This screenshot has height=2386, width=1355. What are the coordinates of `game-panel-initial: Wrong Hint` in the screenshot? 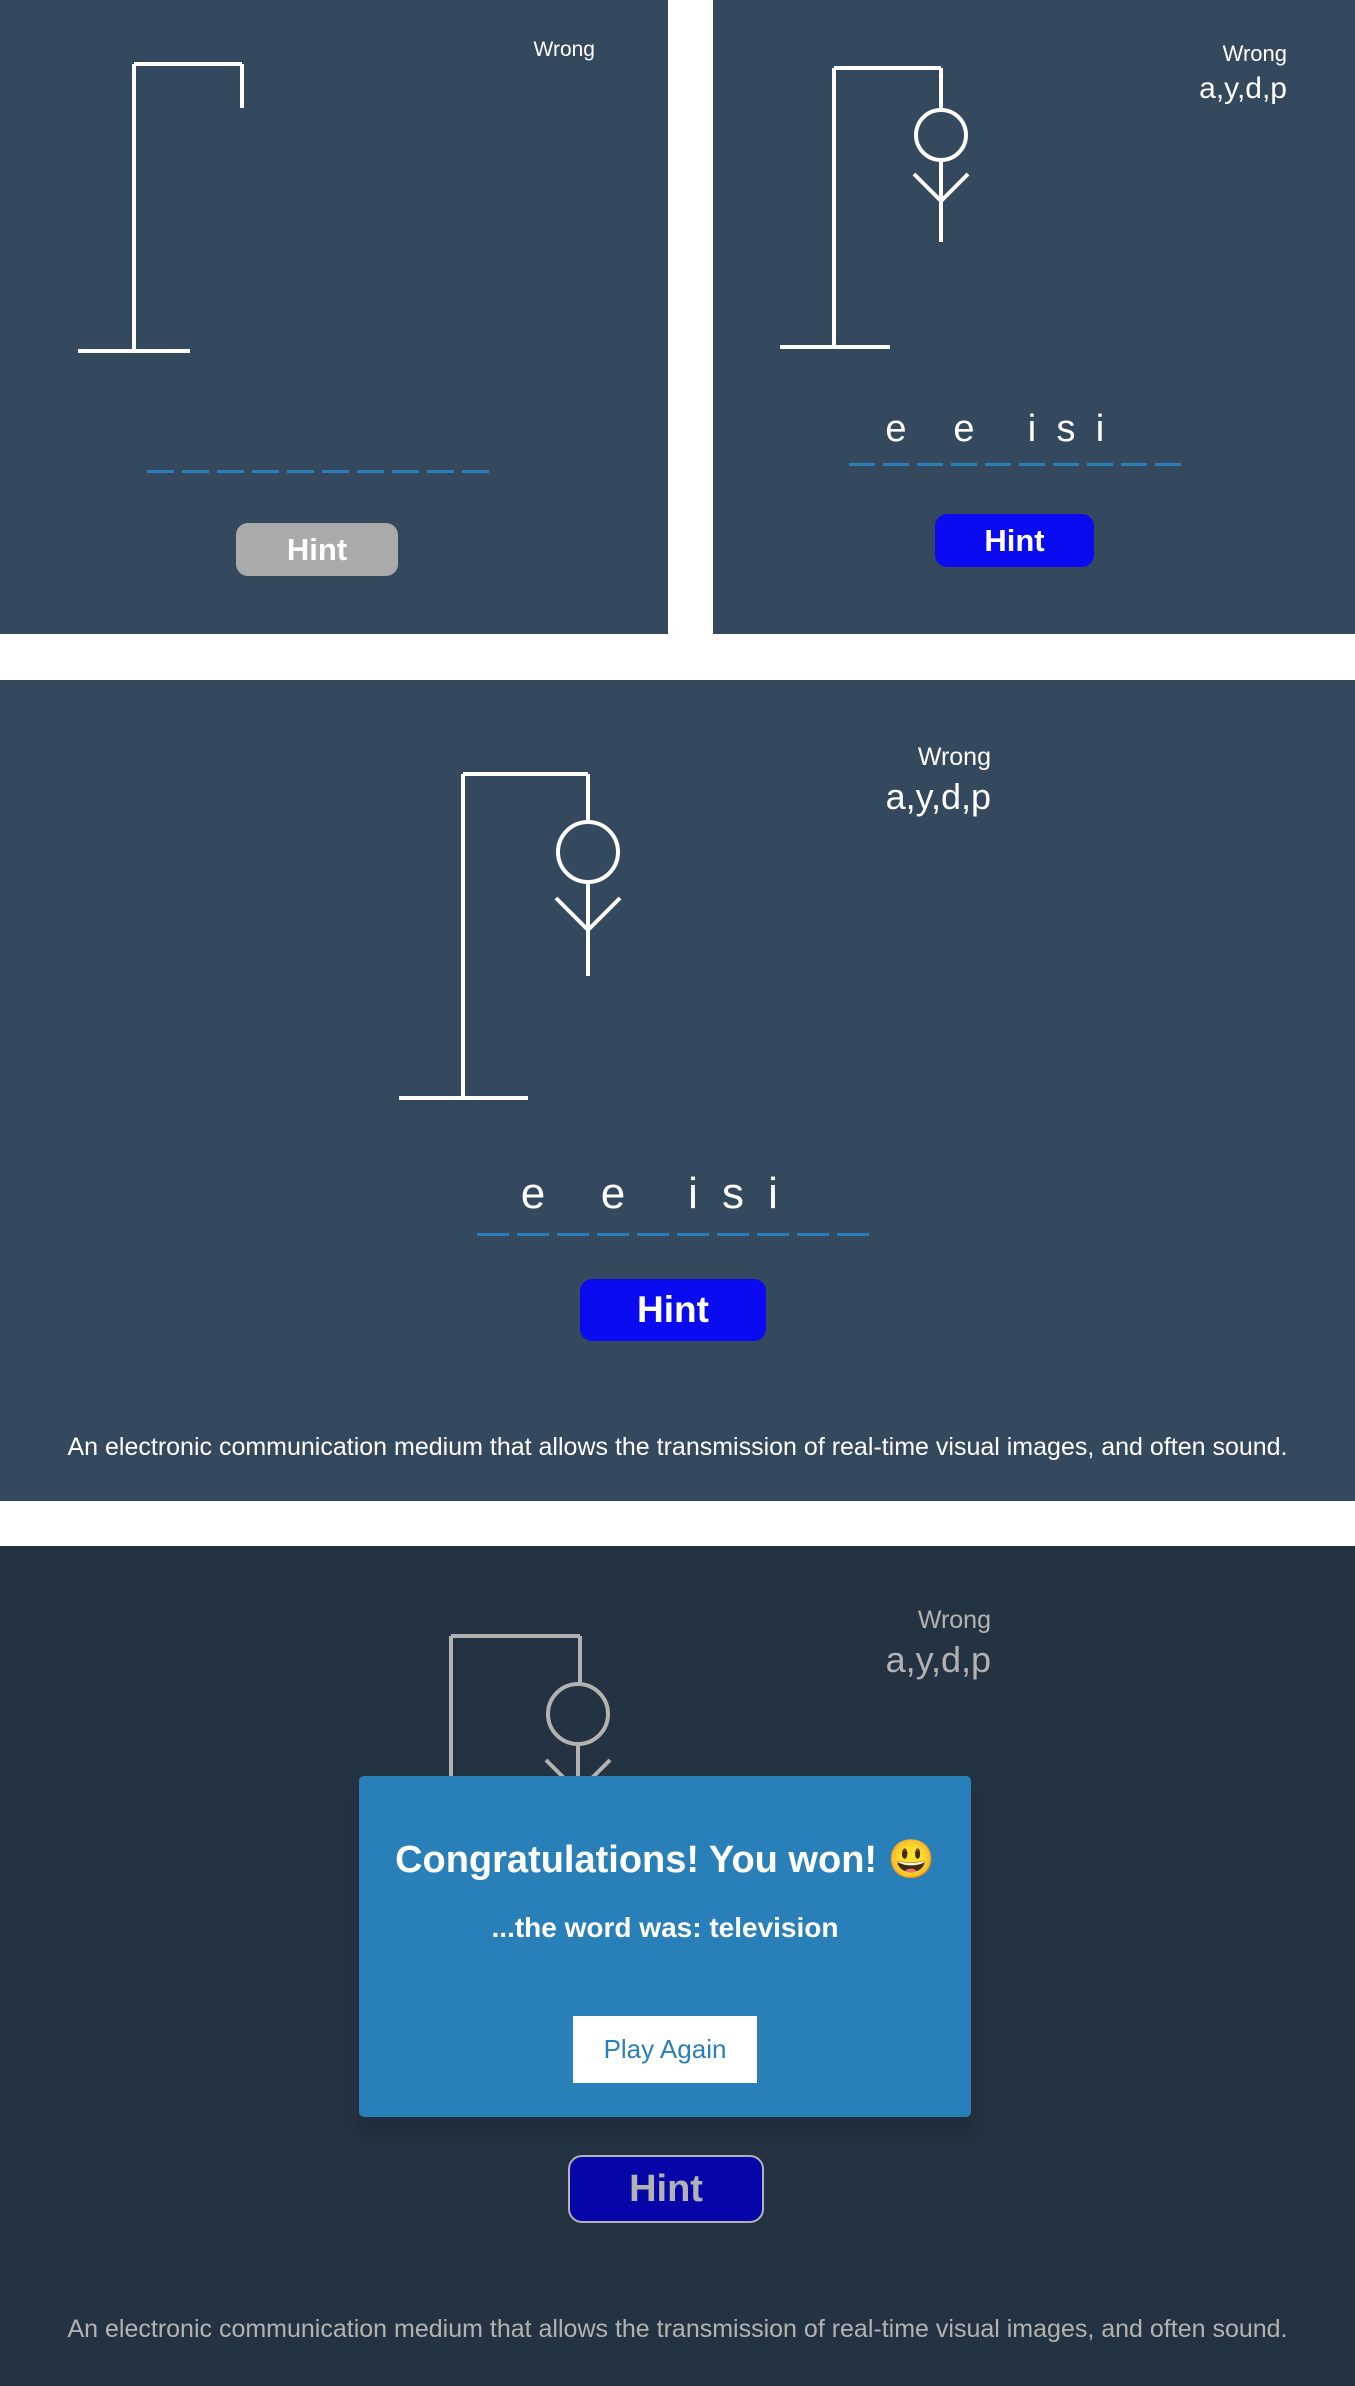 It's located at (334, 317).